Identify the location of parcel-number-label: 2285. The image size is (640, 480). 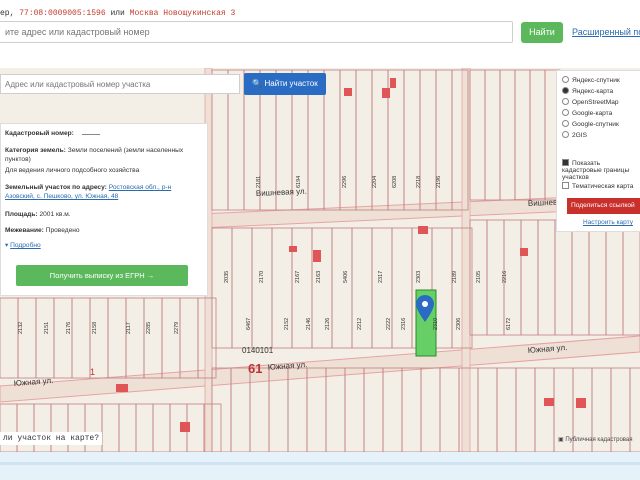
(149, 328).